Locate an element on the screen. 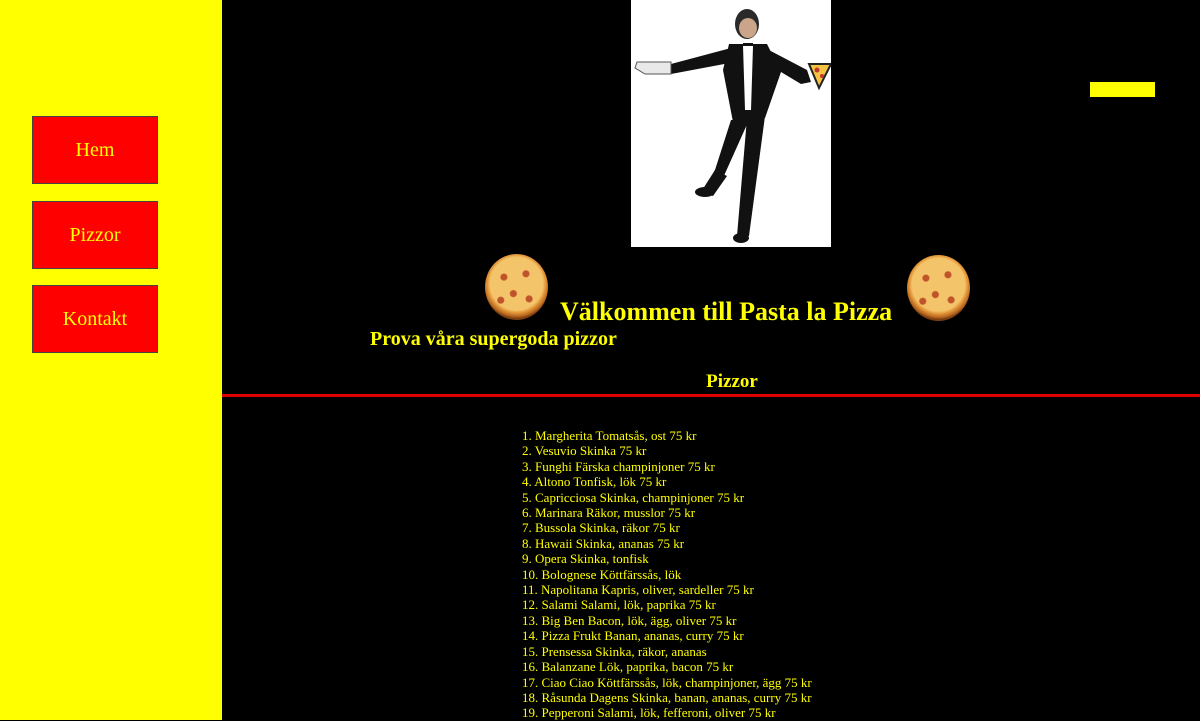 The width and height of the screenshot is (1200, 721). pizza-icon-left is located at coordinates (516, 287).